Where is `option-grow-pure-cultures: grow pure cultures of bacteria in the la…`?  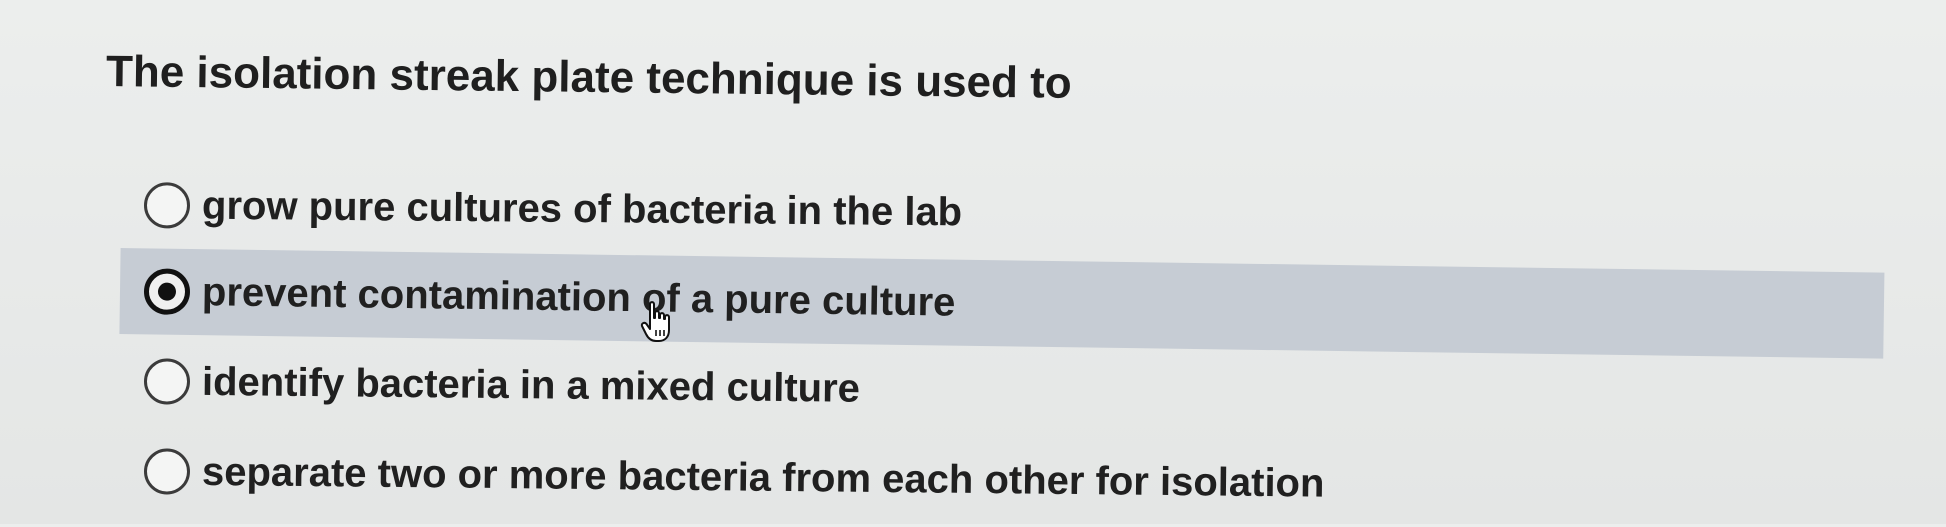 option-grow-pure-cultures: grow pure cultures of bacteria in the la… is located at coordinates (541, 208).